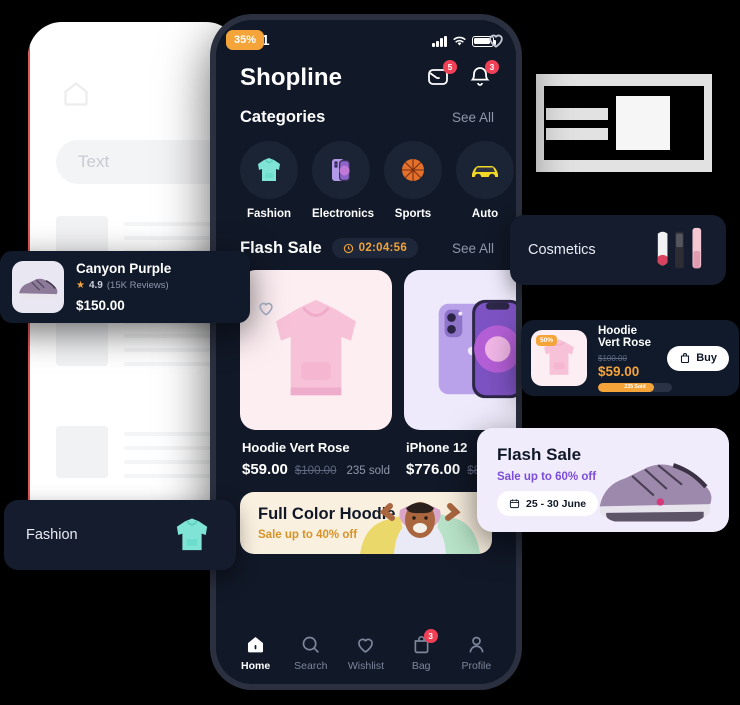 Image resolution: width=740 pixels, height=705 pixels. I want to click on flash-sale-card-title: Flash Sale, so click(539, 454).